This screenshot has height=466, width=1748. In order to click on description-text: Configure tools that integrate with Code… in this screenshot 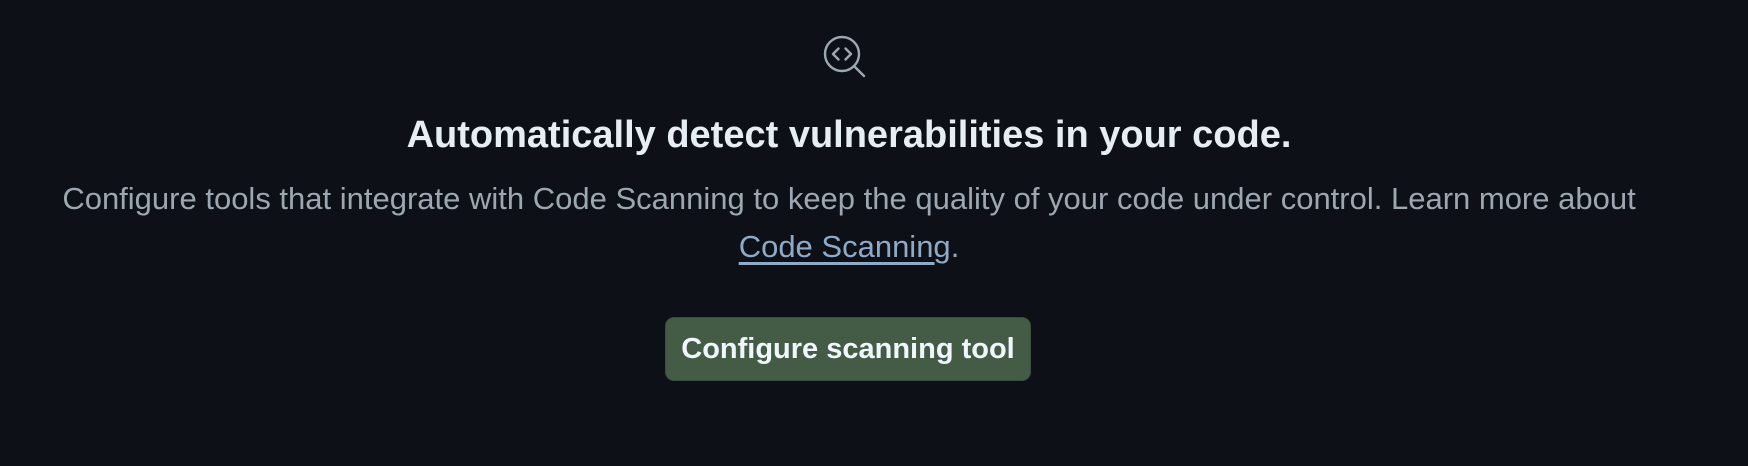, I will do `click(849, 198)`.